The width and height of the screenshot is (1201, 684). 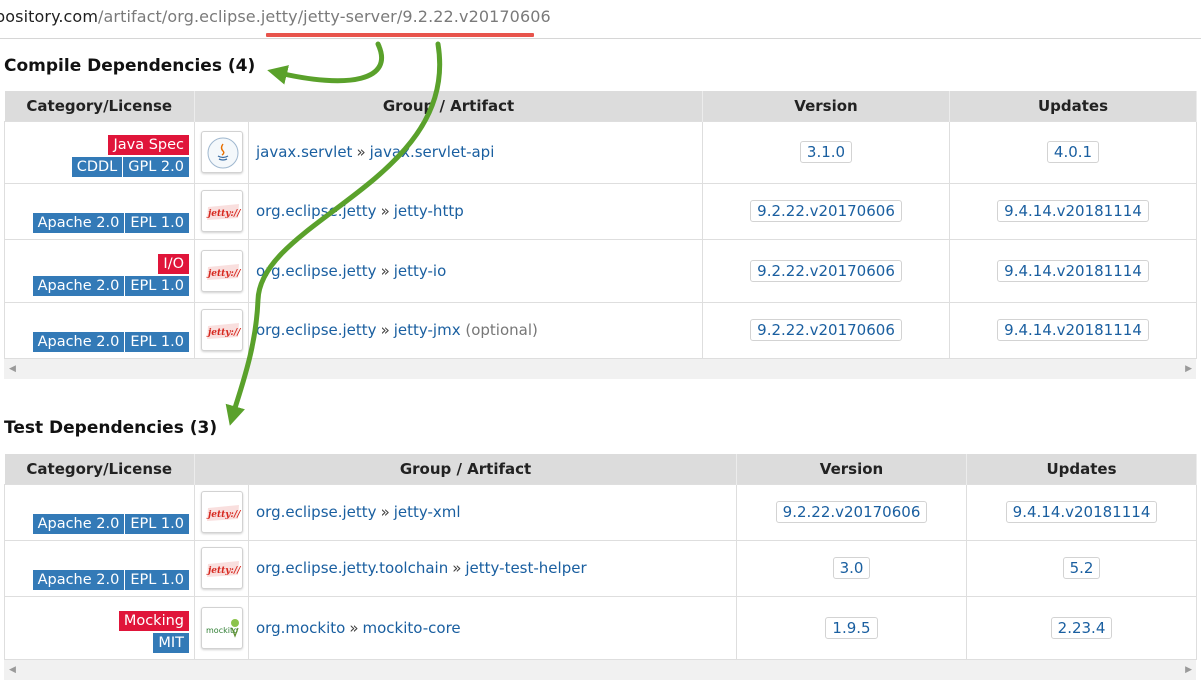 What do you see at coordinates (352, 568) in the screenshot?
I see `group-link: org.eclipse.jetty.toolchain` at bounding box center [352, 568].